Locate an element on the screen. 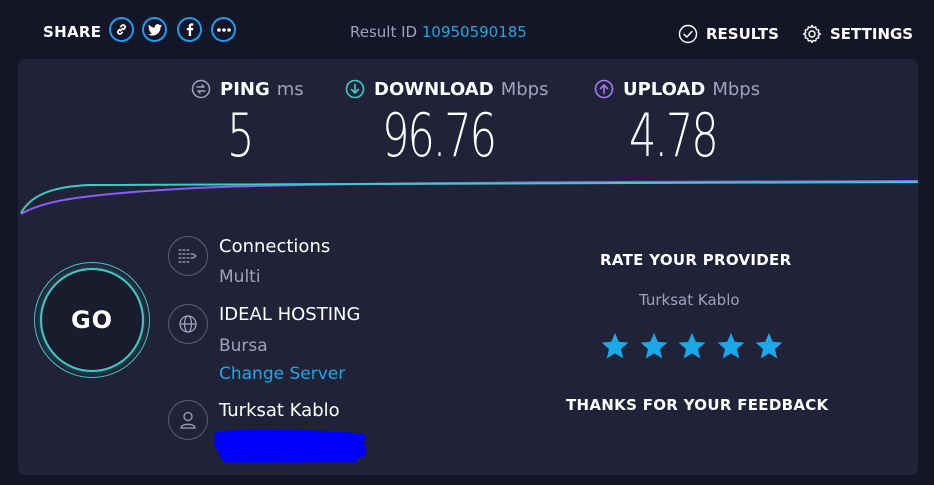 Image resolution: width=934 pixels, height=485 pixels. server-location: Bursa is located at coordinates (243, 346).